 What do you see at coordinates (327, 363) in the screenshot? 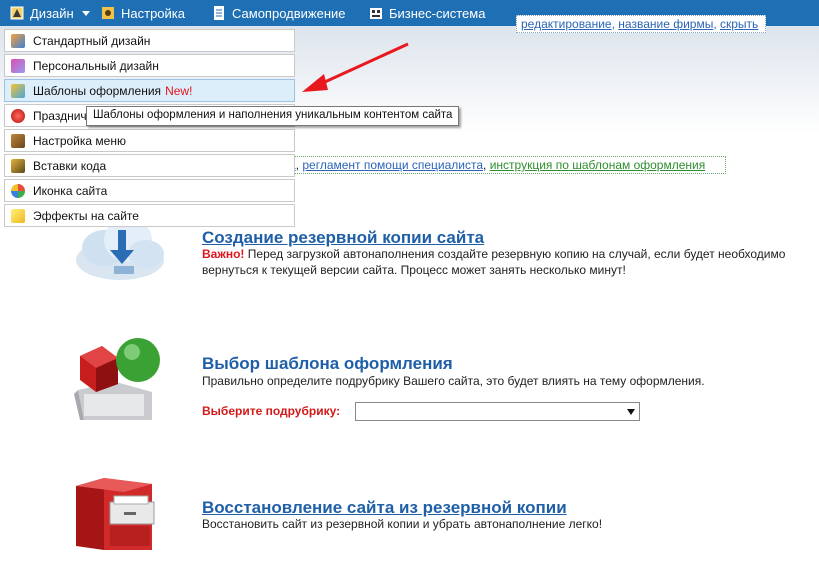
I see `template-title: Выбор шаблона оформления` at bounding box center [327, 363].